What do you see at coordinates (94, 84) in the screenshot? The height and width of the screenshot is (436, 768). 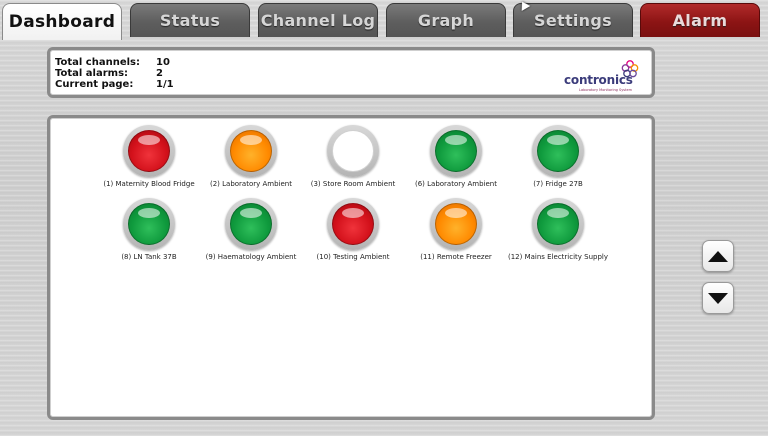 I see `current-page-label: Current page:` at bounding box center [94, 84].